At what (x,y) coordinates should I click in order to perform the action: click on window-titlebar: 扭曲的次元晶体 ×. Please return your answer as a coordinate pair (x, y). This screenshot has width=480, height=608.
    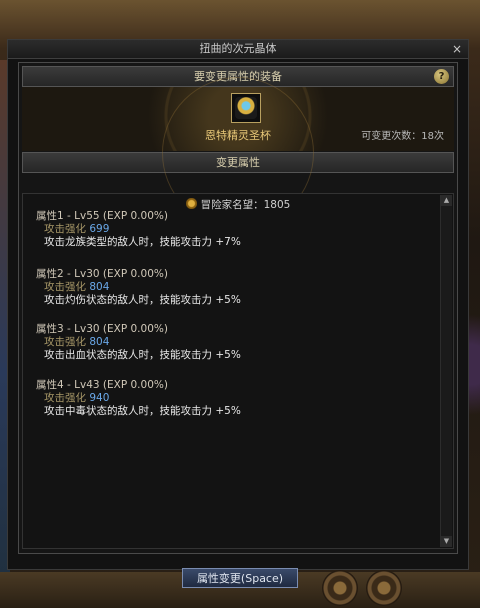
    Looking at the image, I should click on (238, 49).